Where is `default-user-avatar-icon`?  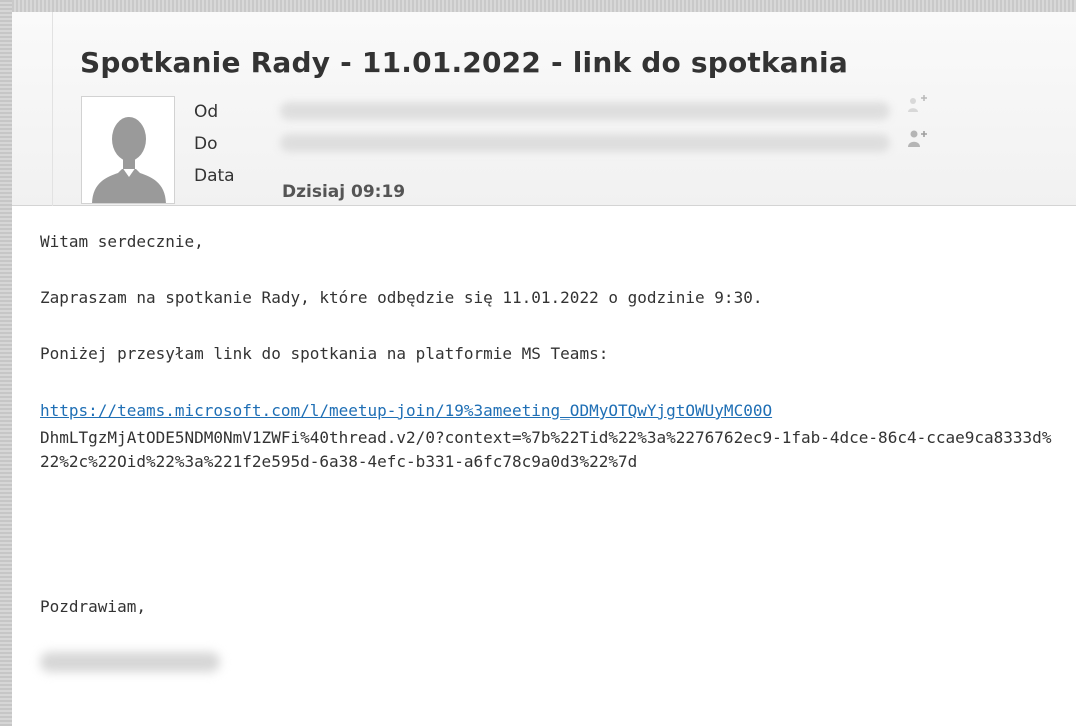 default-user-avatar-icon is located at coordinates (128, 150).